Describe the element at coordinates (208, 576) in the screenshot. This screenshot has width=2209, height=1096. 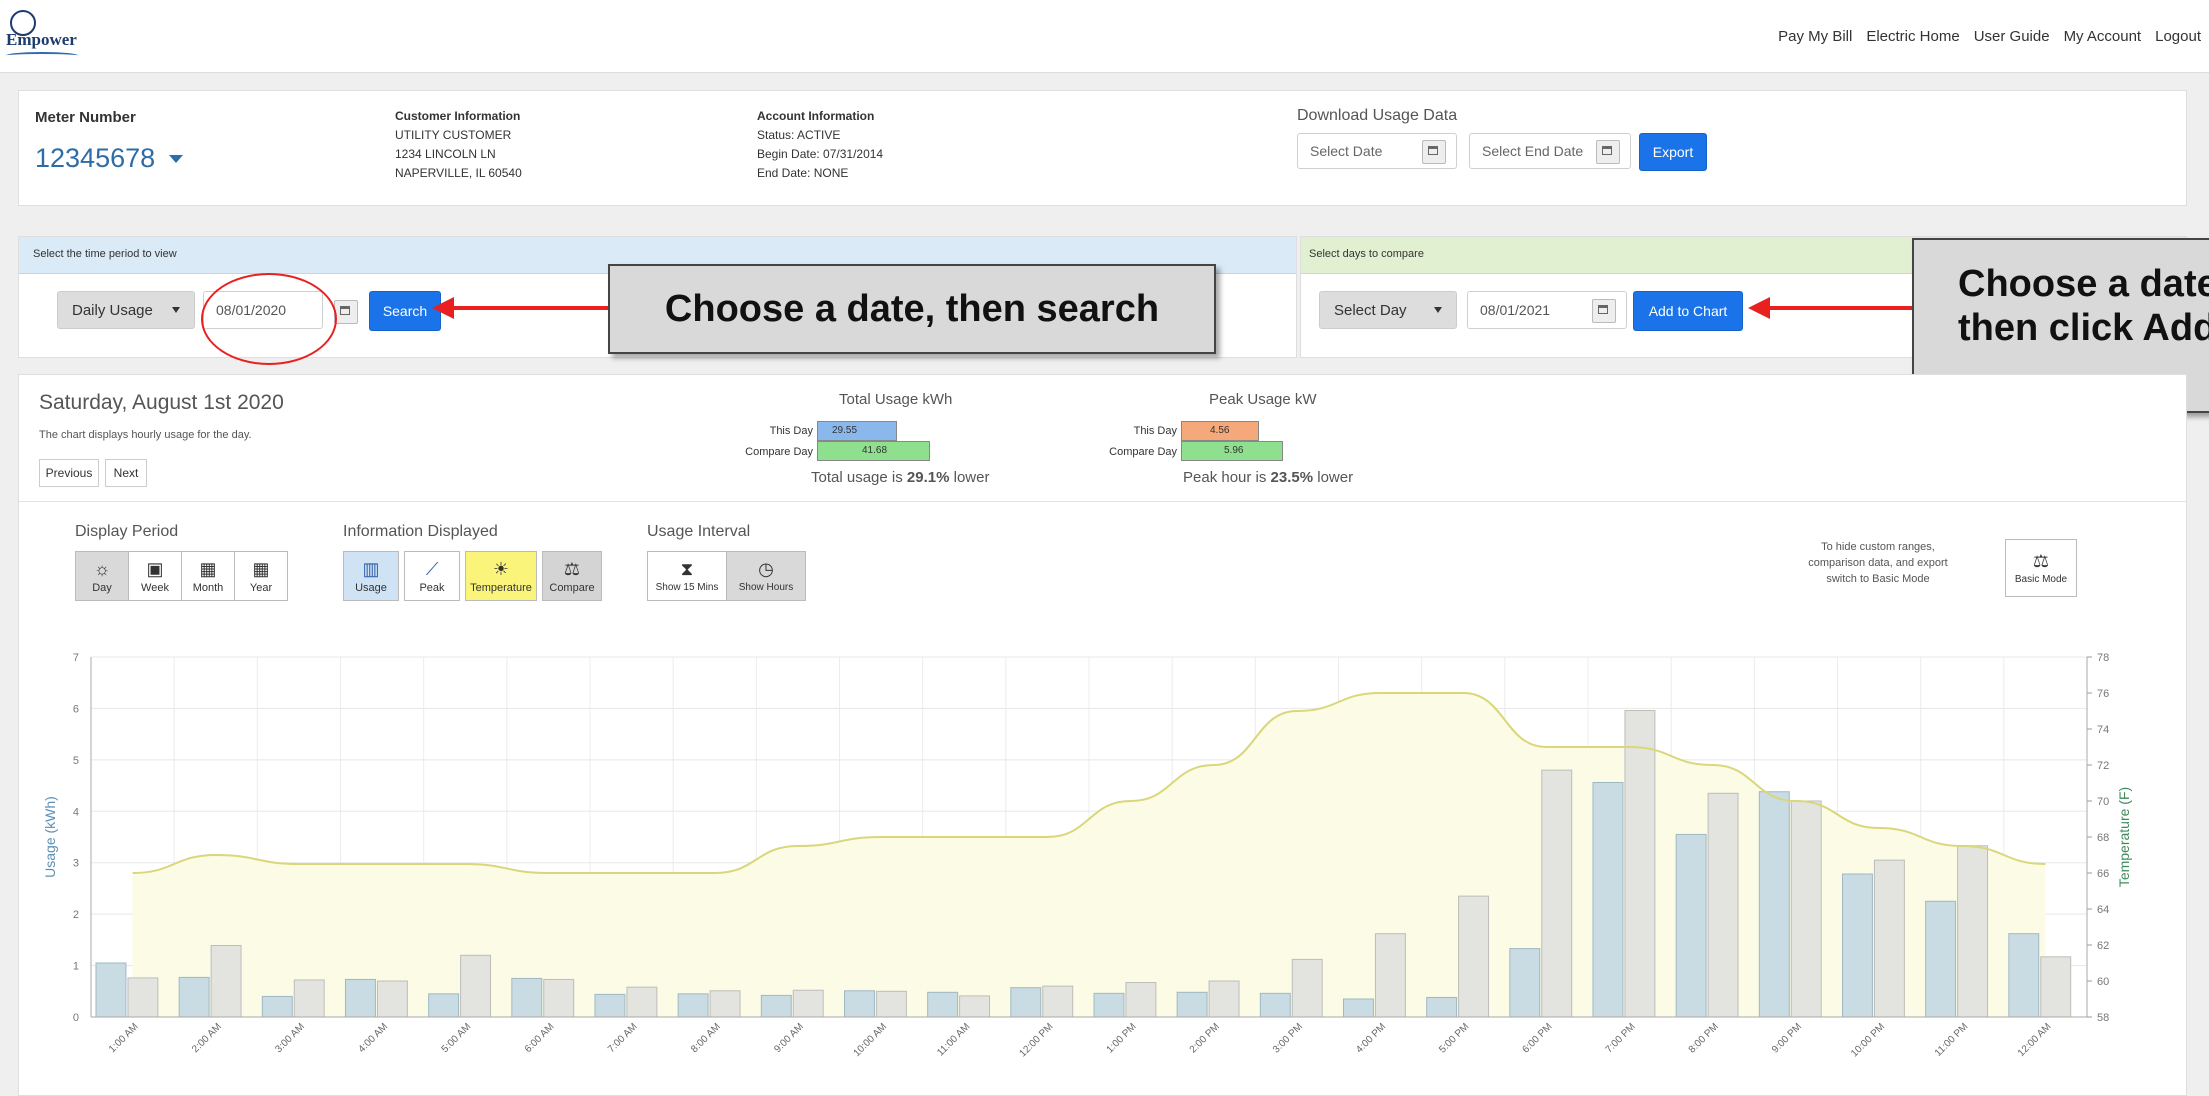
I see `month-button: ▦ Month` at that location.